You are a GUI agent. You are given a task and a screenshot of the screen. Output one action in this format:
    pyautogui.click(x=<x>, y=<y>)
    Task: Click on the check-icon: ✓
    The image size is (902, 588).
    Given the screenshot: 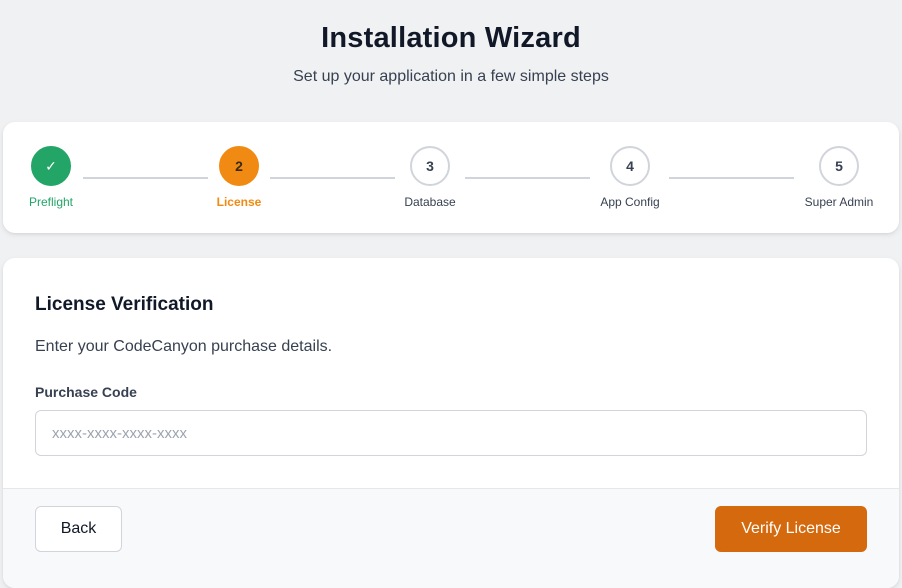 What is the action you would take?
    pyautogui.click(x=51, y=166)
    